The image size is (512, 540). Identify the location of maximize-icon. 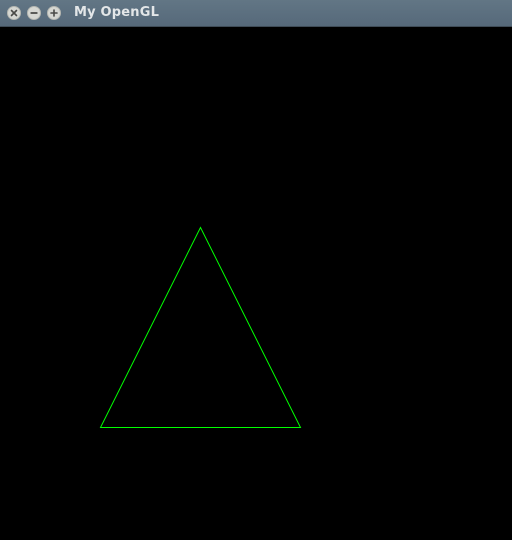
(54, 13).